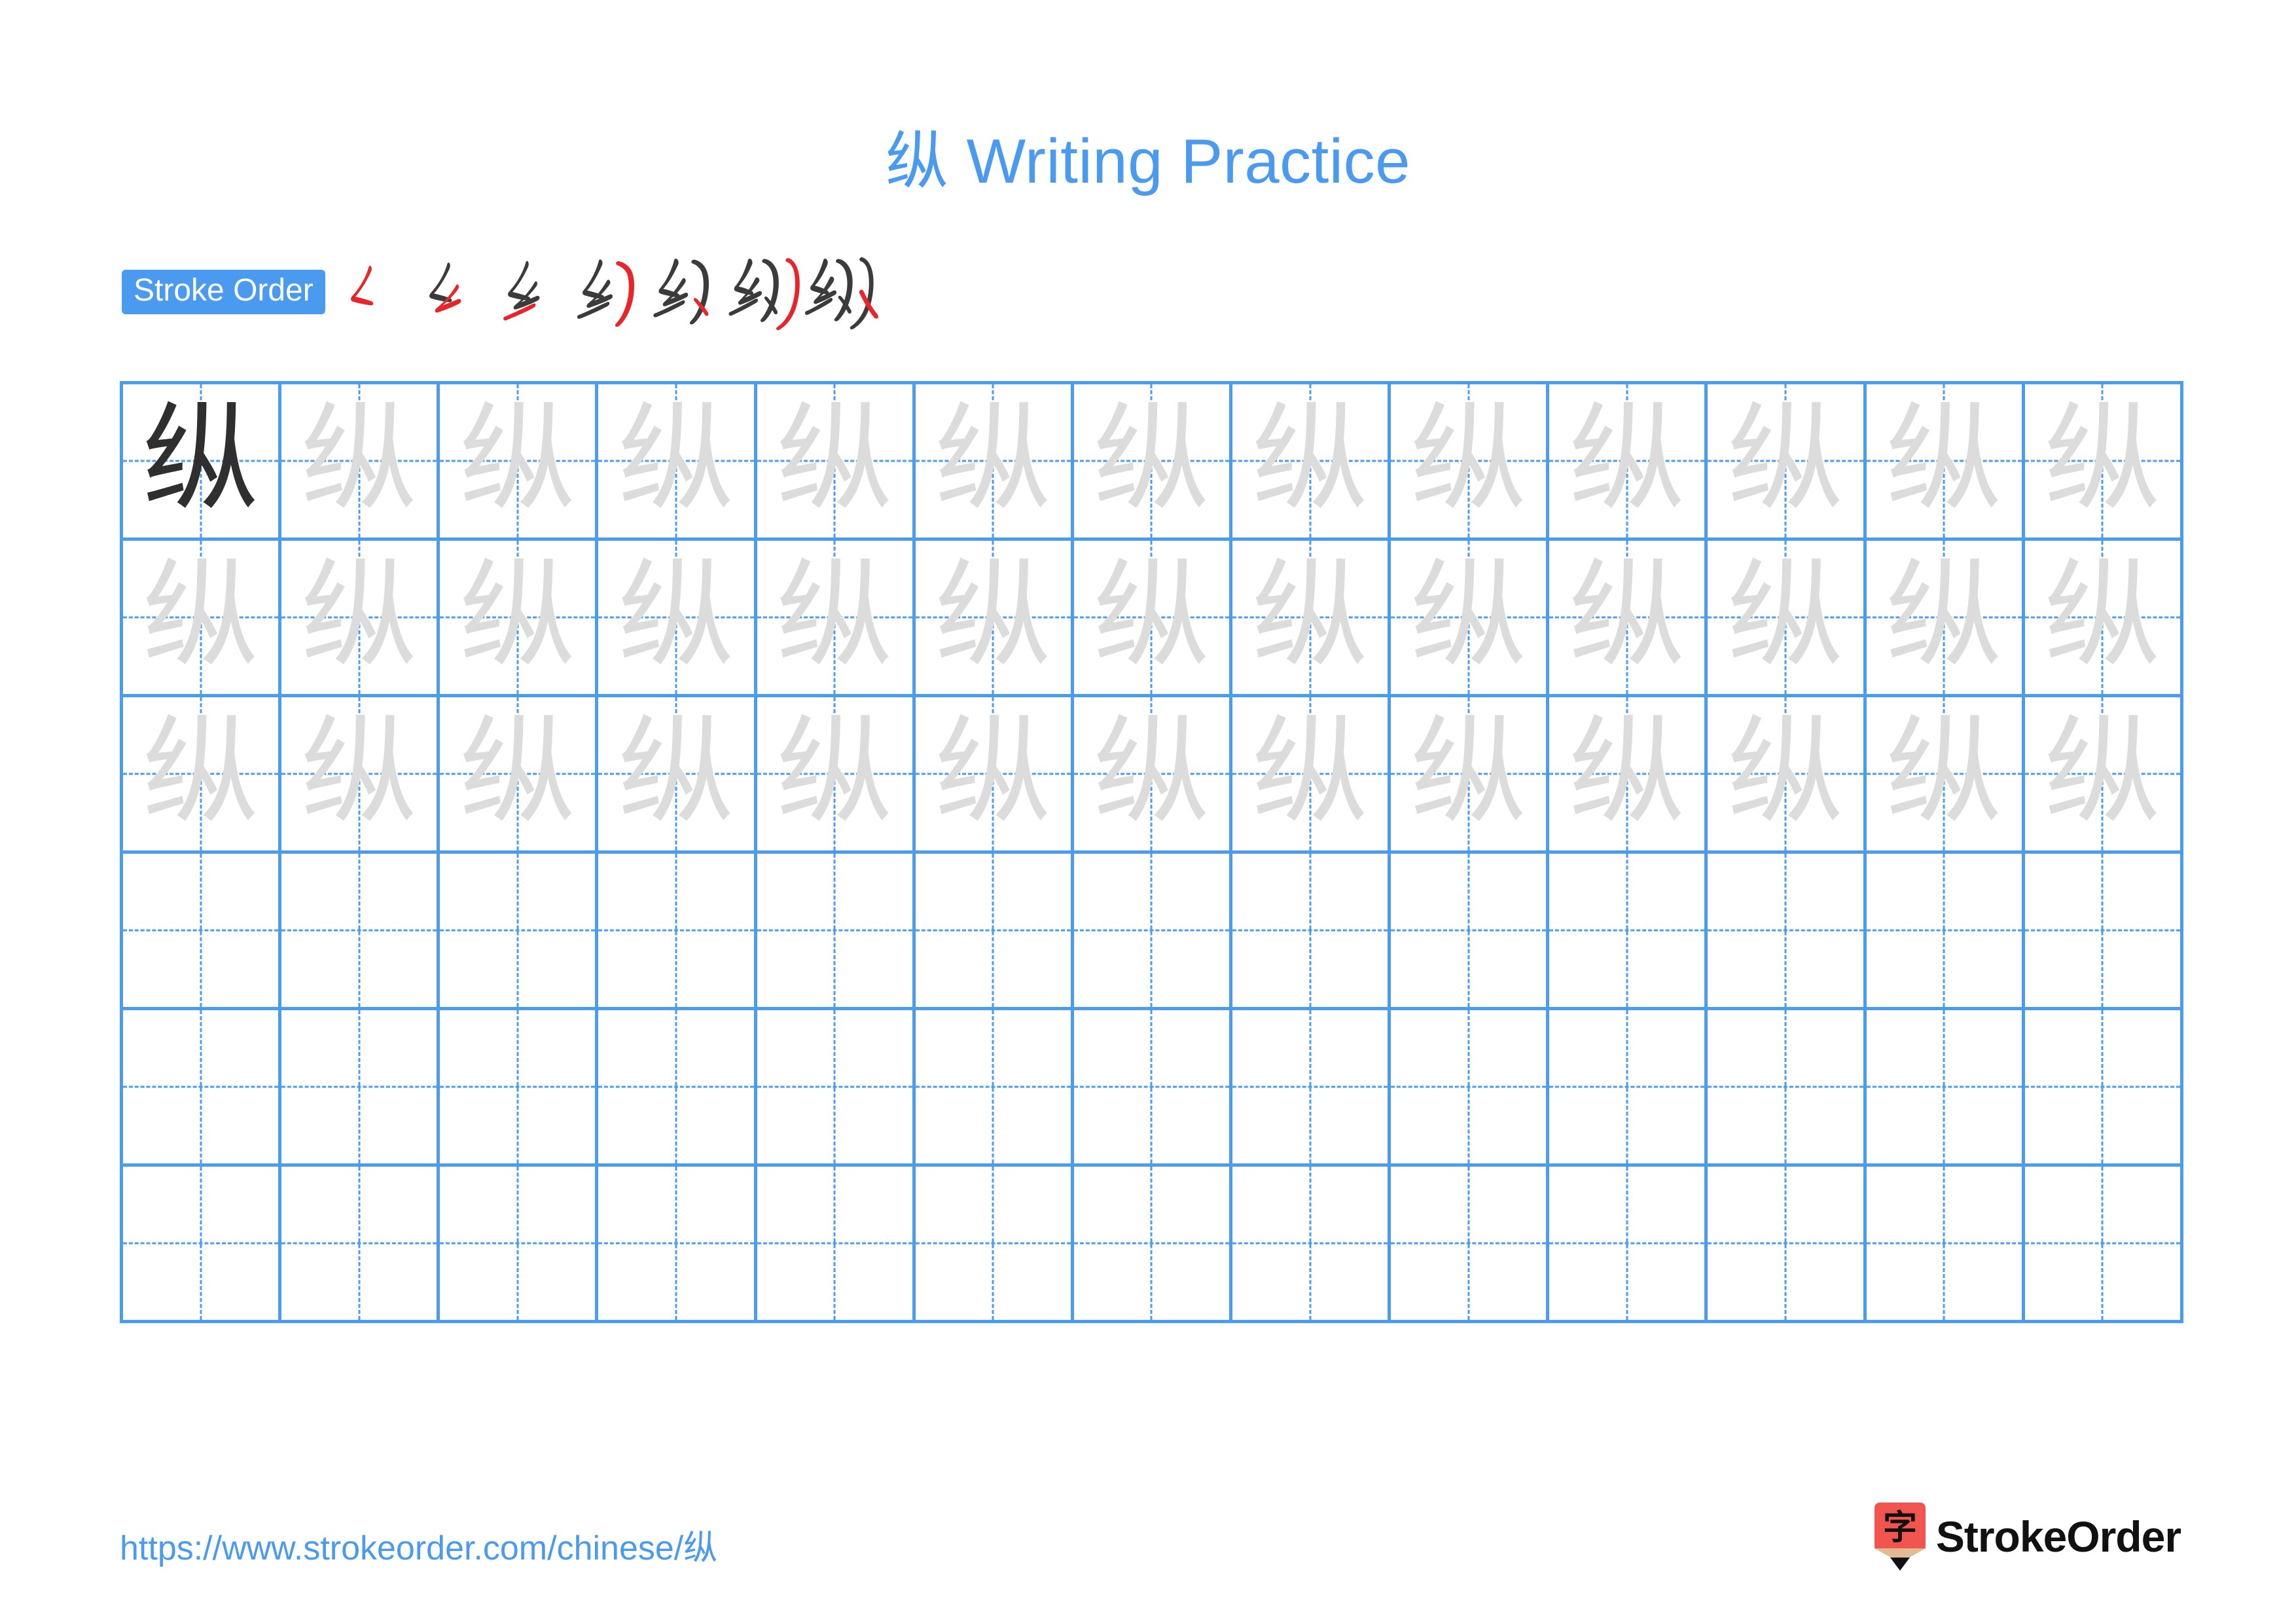 This screenshot has width=2296, height=1623. Describe the element at coordinates (202, 462) in the screenshot. I see `practice-cell-model: 纵` at that location.